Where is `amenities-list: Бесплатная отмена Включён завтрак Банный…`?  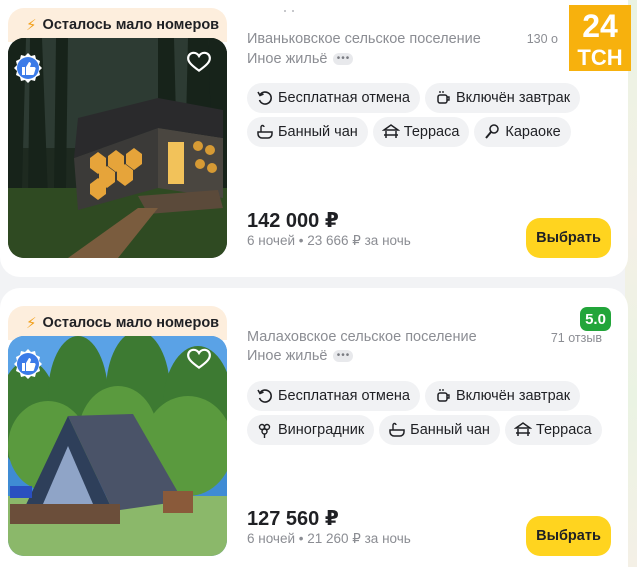
amenities-list: Бесплатная отмена Включён завтрак Банный… is located at coordinates (427, 115).